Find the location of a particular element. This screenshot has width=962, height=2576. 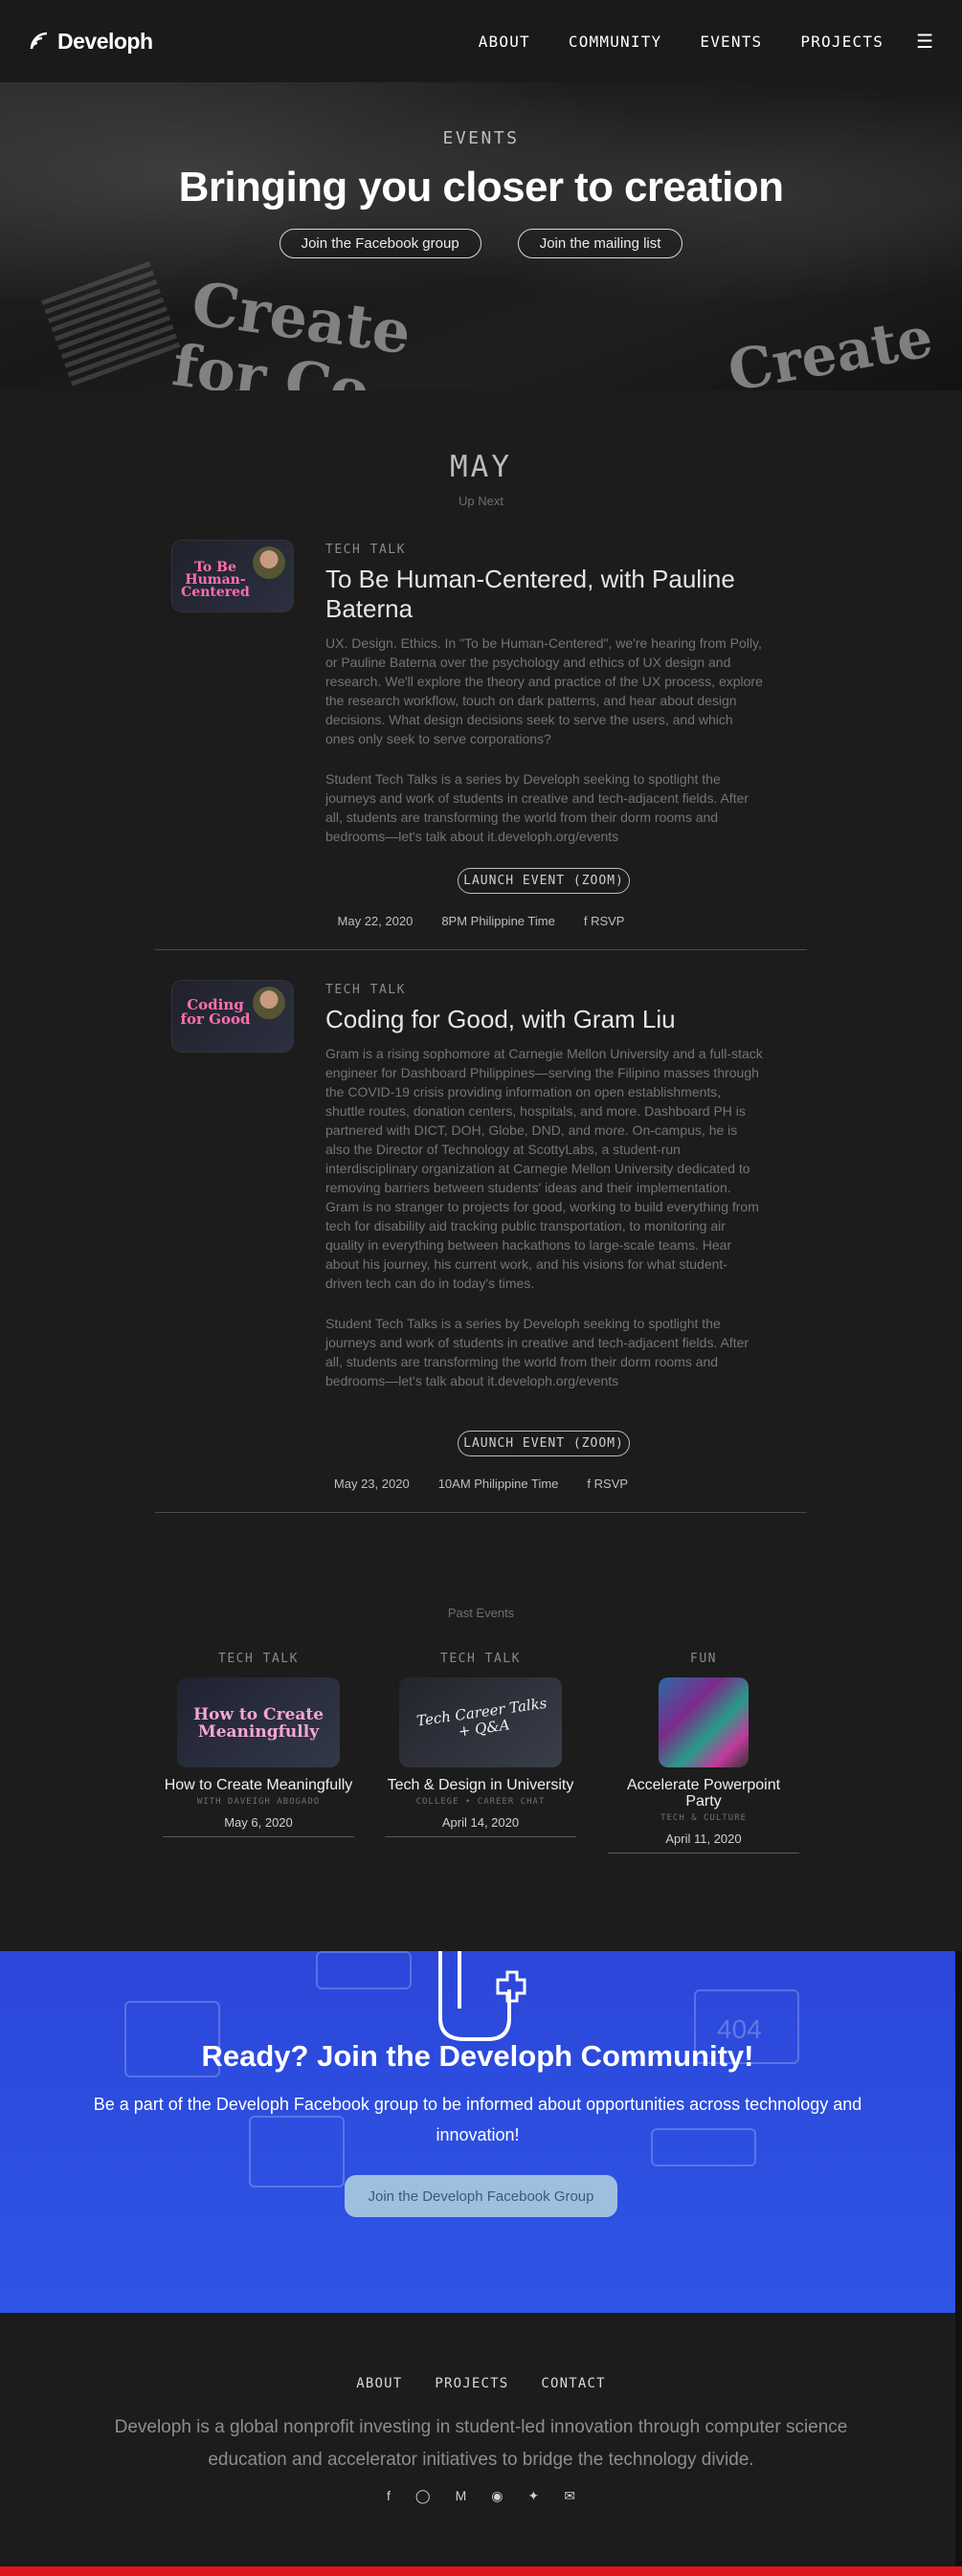

event-time: 10AM Philippine Time is located at coordinates (498, 1484).